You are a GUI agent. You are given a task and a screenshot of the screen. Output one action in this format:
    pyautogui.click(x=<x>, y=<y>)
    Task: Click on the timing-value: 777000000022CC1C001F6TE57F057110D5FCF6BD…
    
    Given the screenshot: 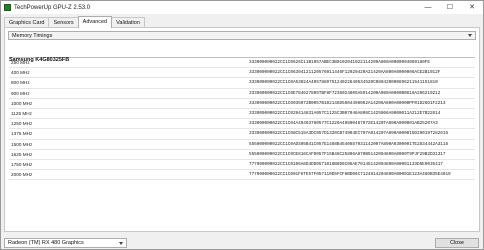 What is the action you would take?
    pyautogui.click(x=350, y=175)
    